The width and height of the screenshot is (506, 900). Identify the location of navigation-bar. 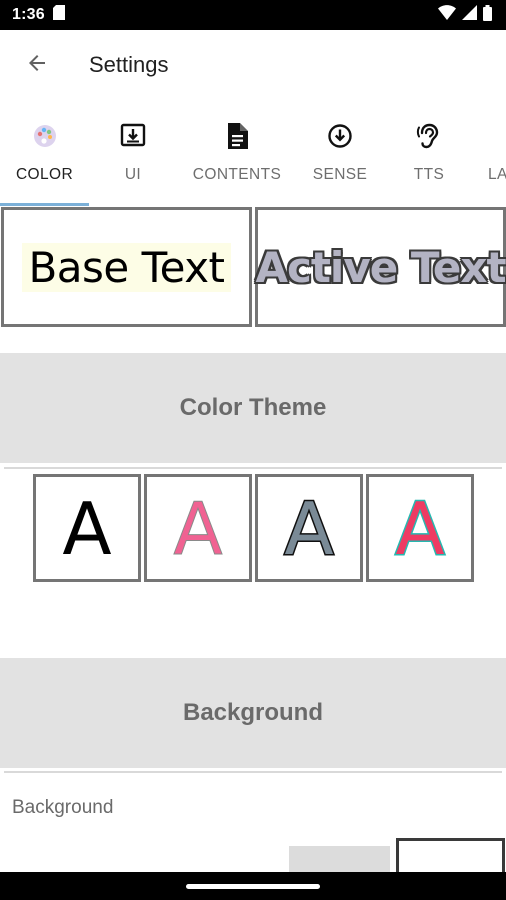
(253, 886).